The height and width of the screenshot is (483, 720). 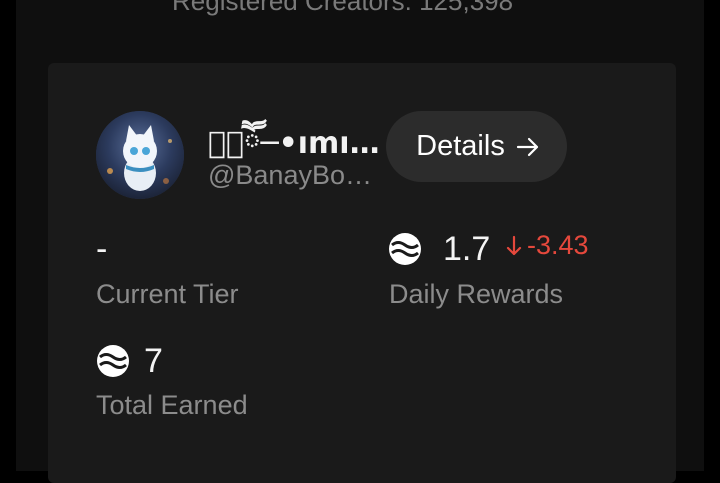 I want to click on avatar, so click(x=140, y=155).